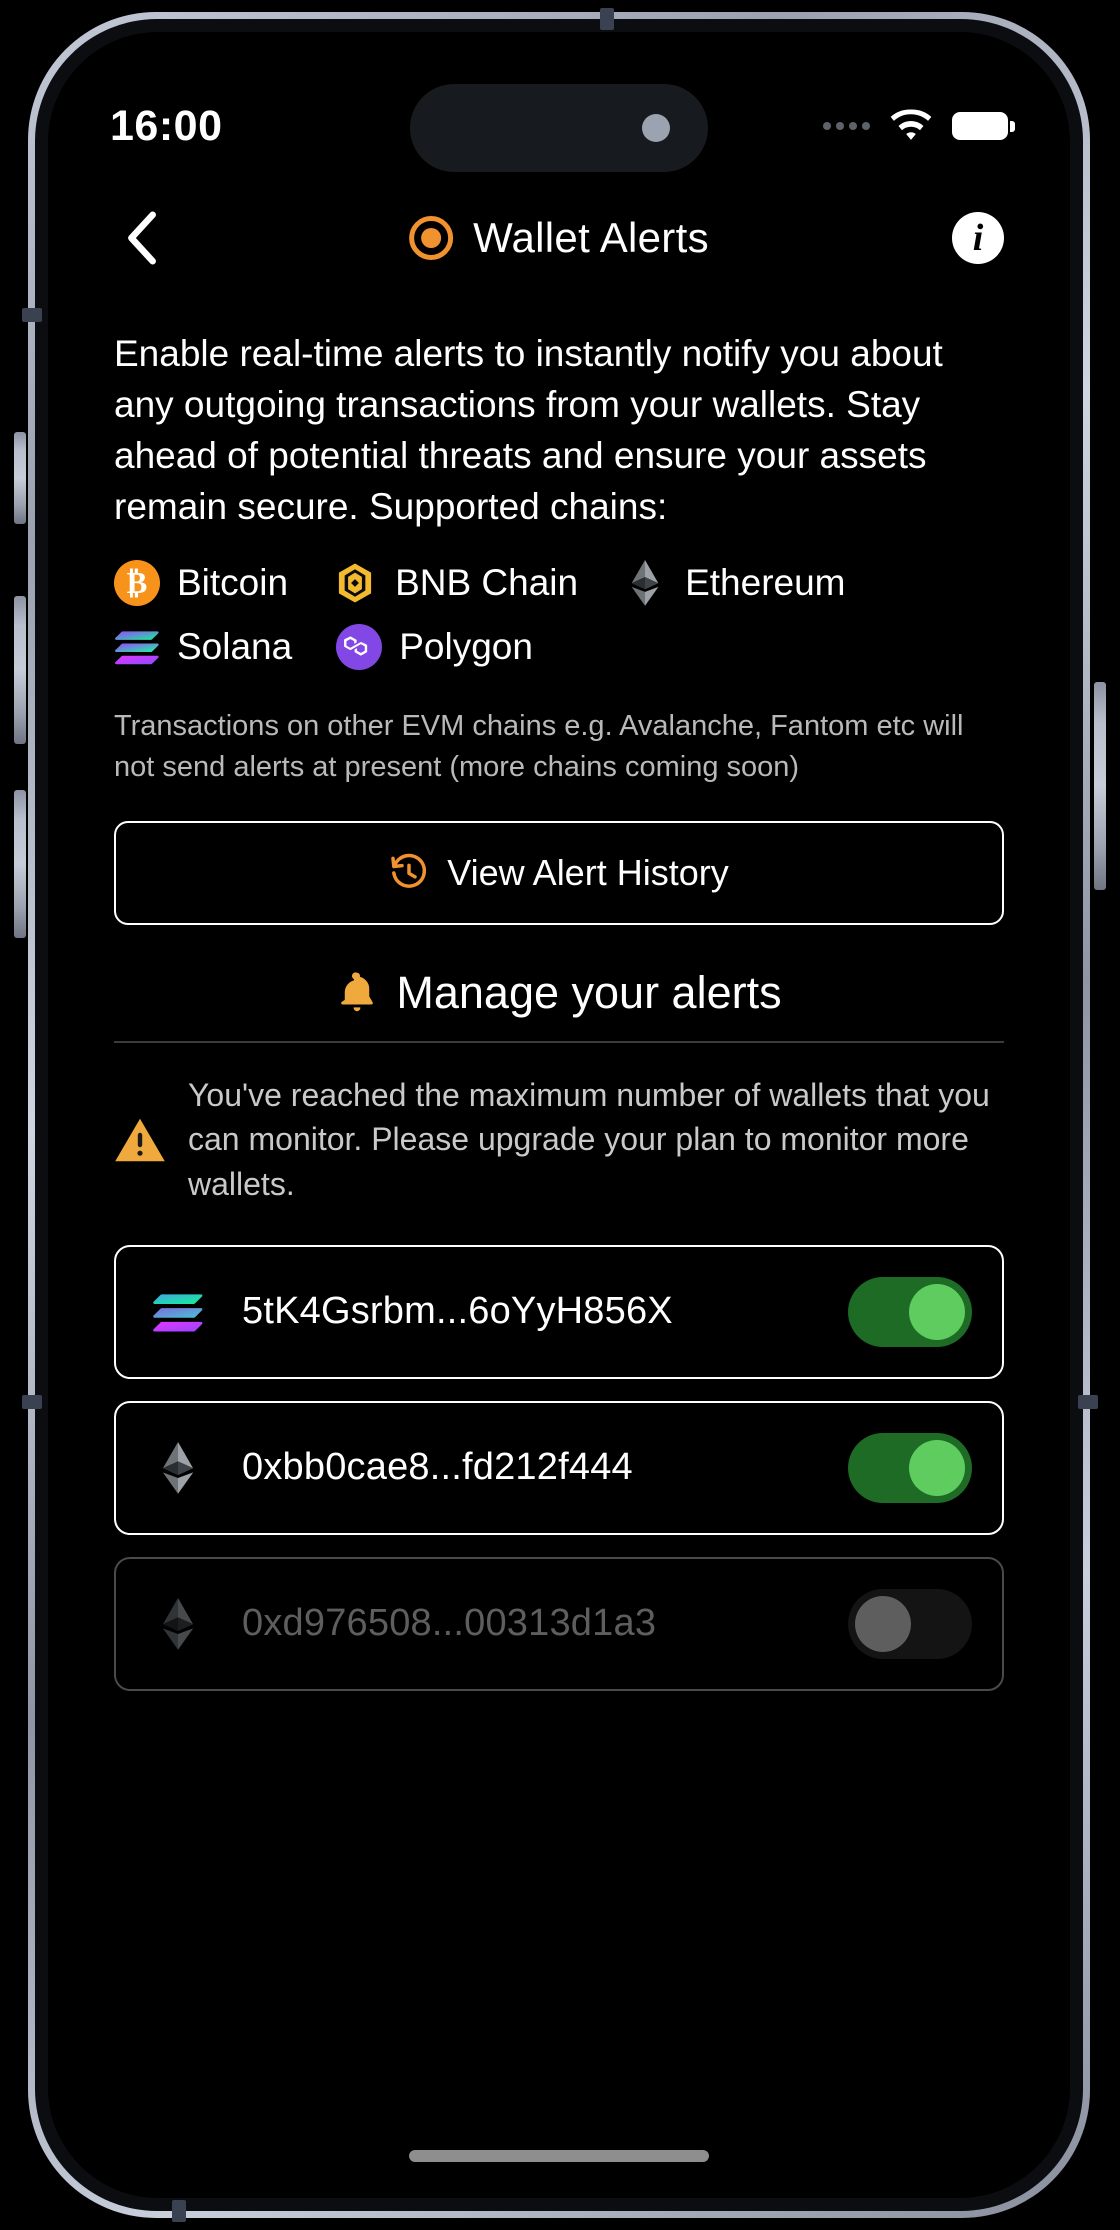 This screenshot has height=2230, width=1120. Describe the element at coordinates (911, 124) in the screenshot. I see `wifi-icon` at that location.